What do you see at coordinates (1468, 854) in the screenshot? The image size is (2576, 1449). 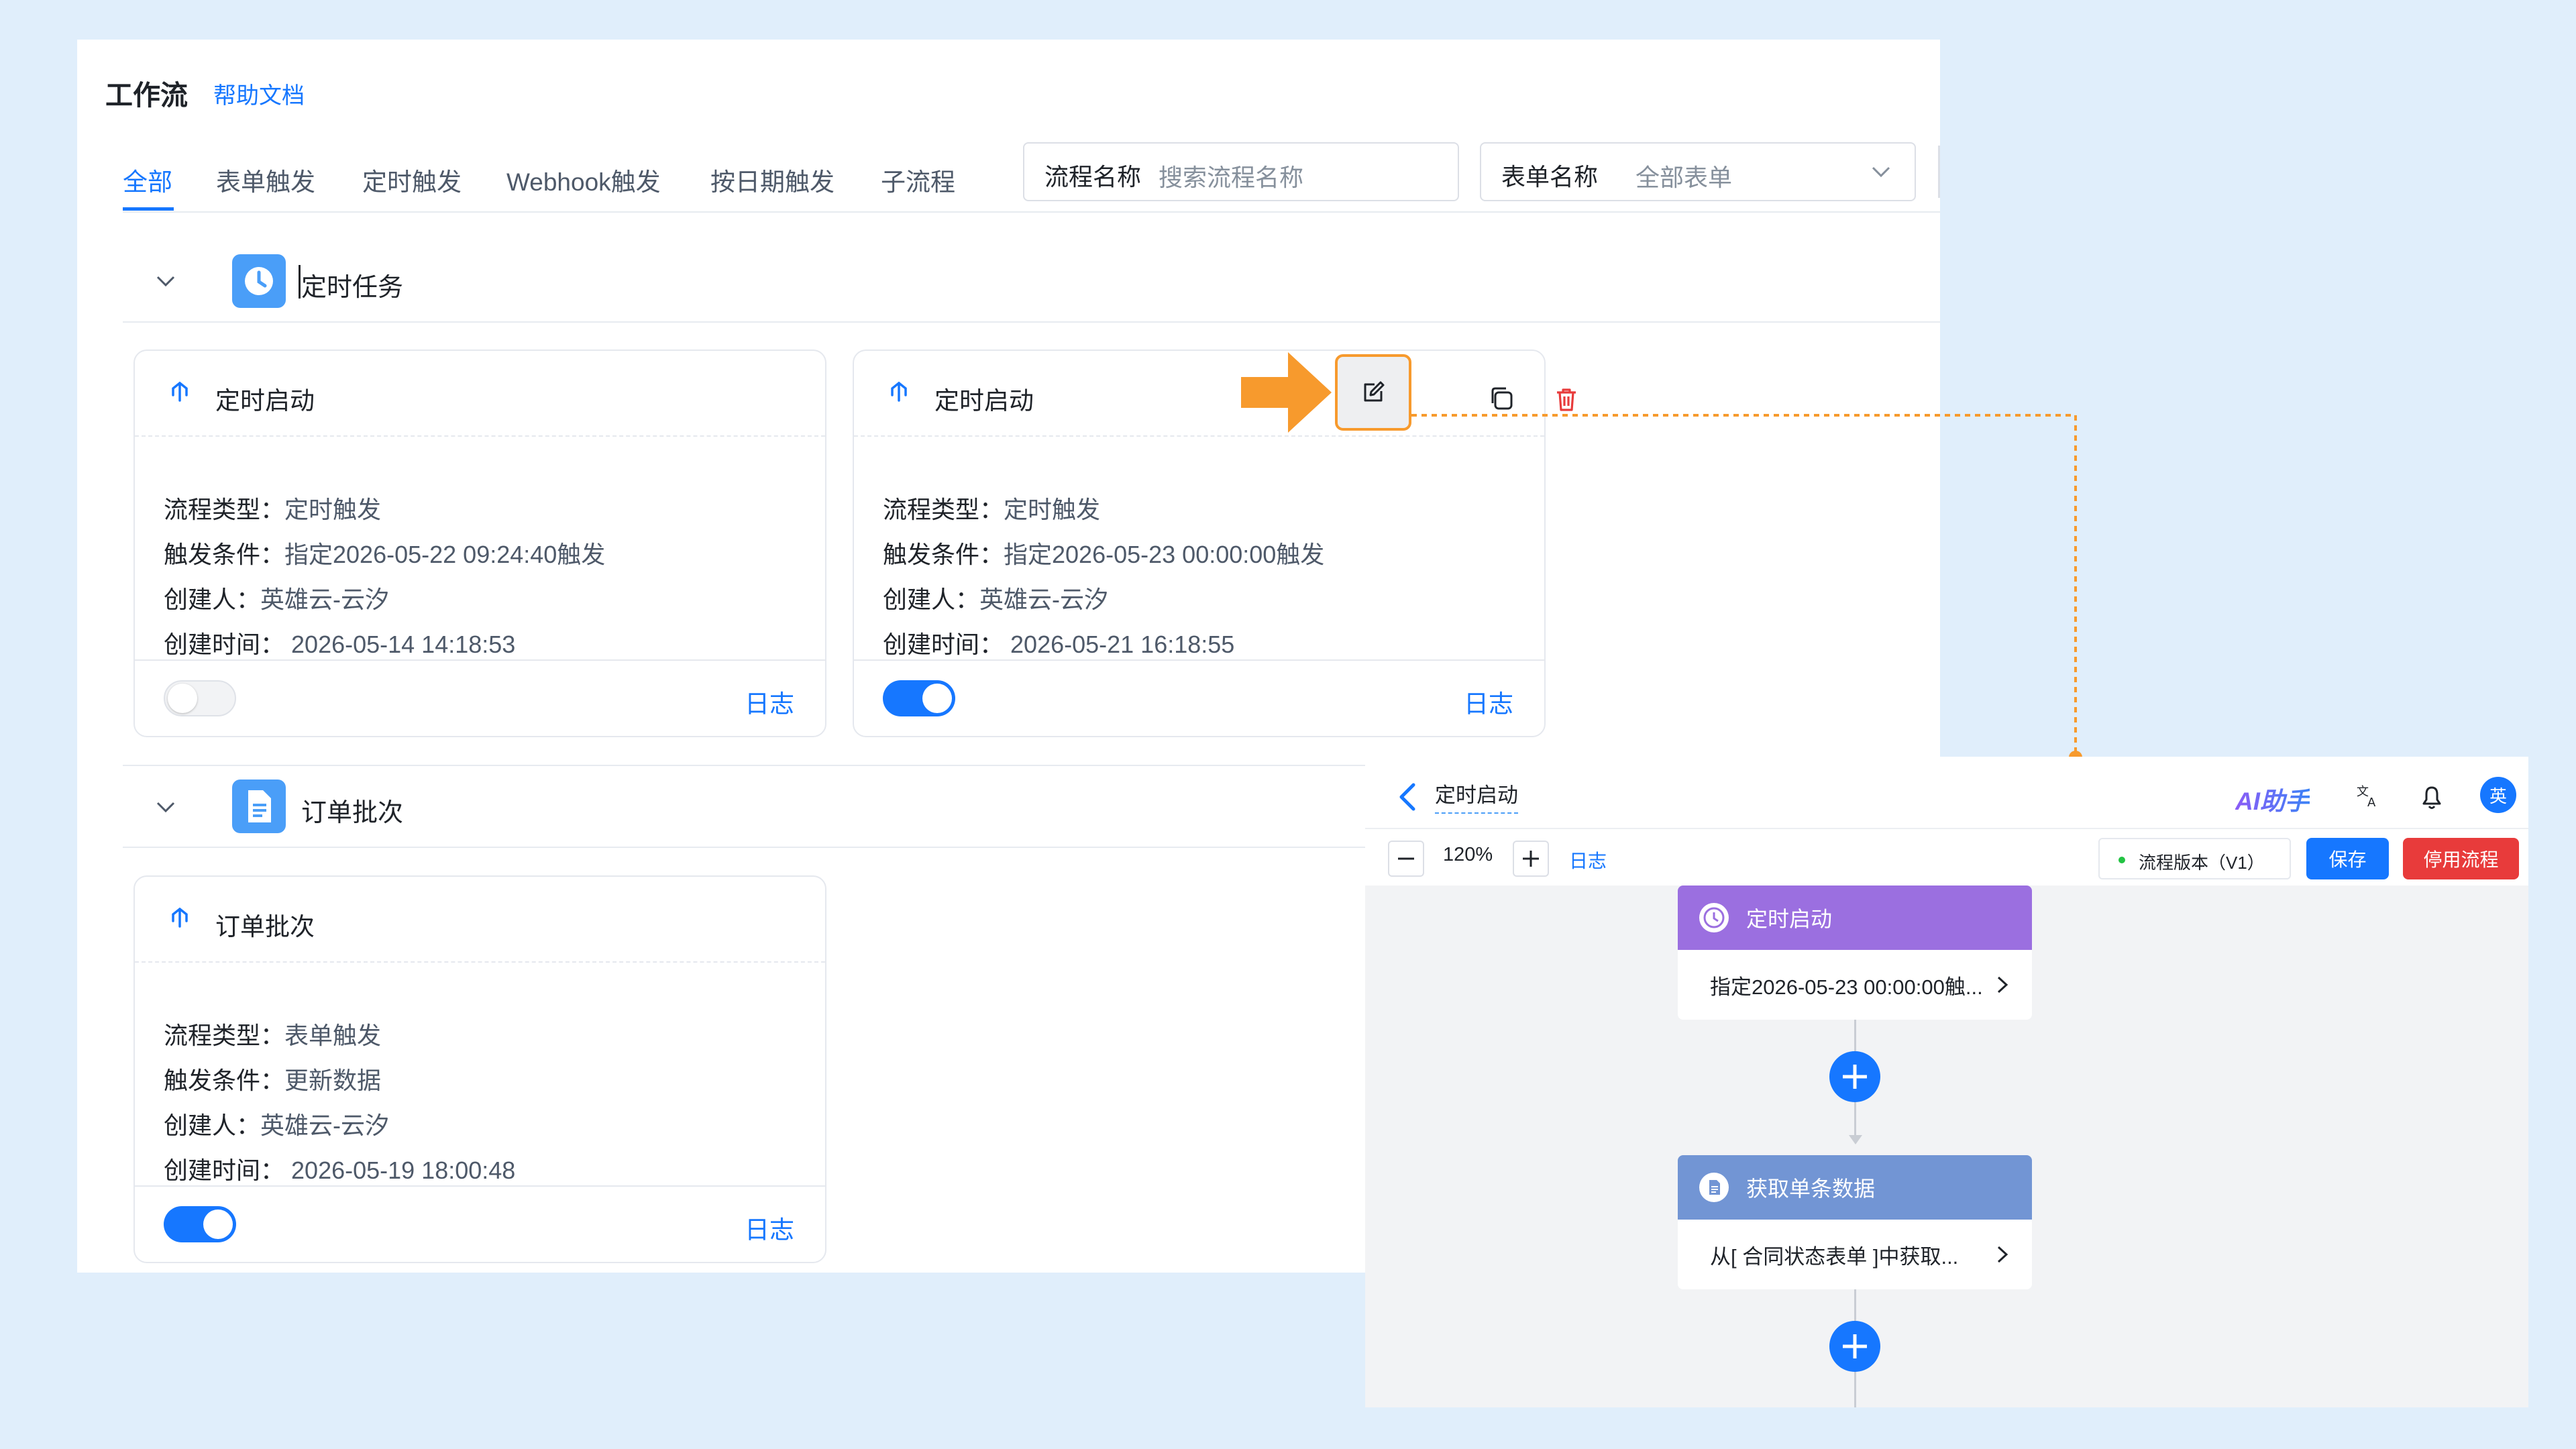 I see `zoom-level: 120%` at bounding box center [1468, 854].